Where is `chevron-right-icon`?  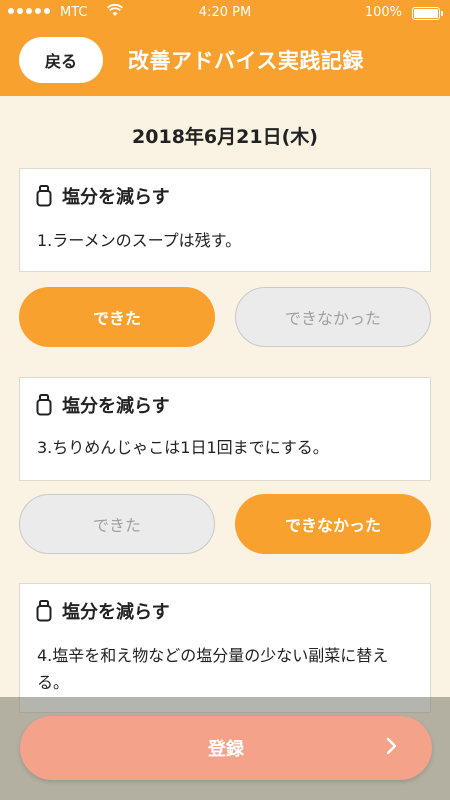 chevron-right-icon is located at coordinates (392, 748).